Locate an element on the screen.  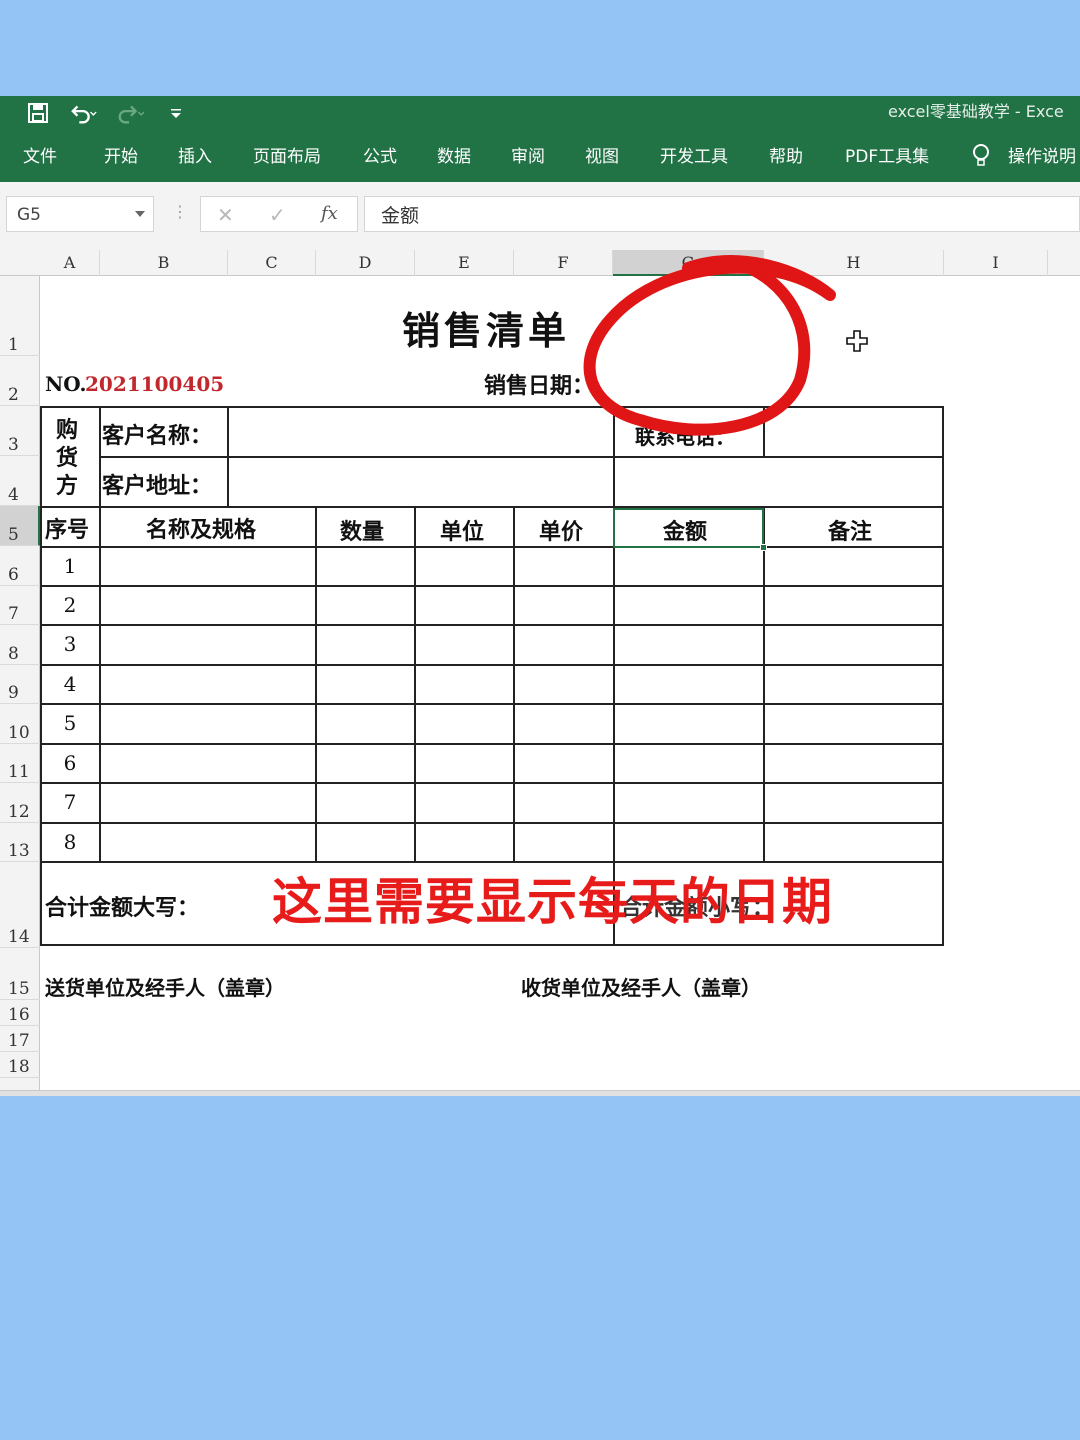
contact-phone-label: 联系电话： is located at coordinates (685, 437).